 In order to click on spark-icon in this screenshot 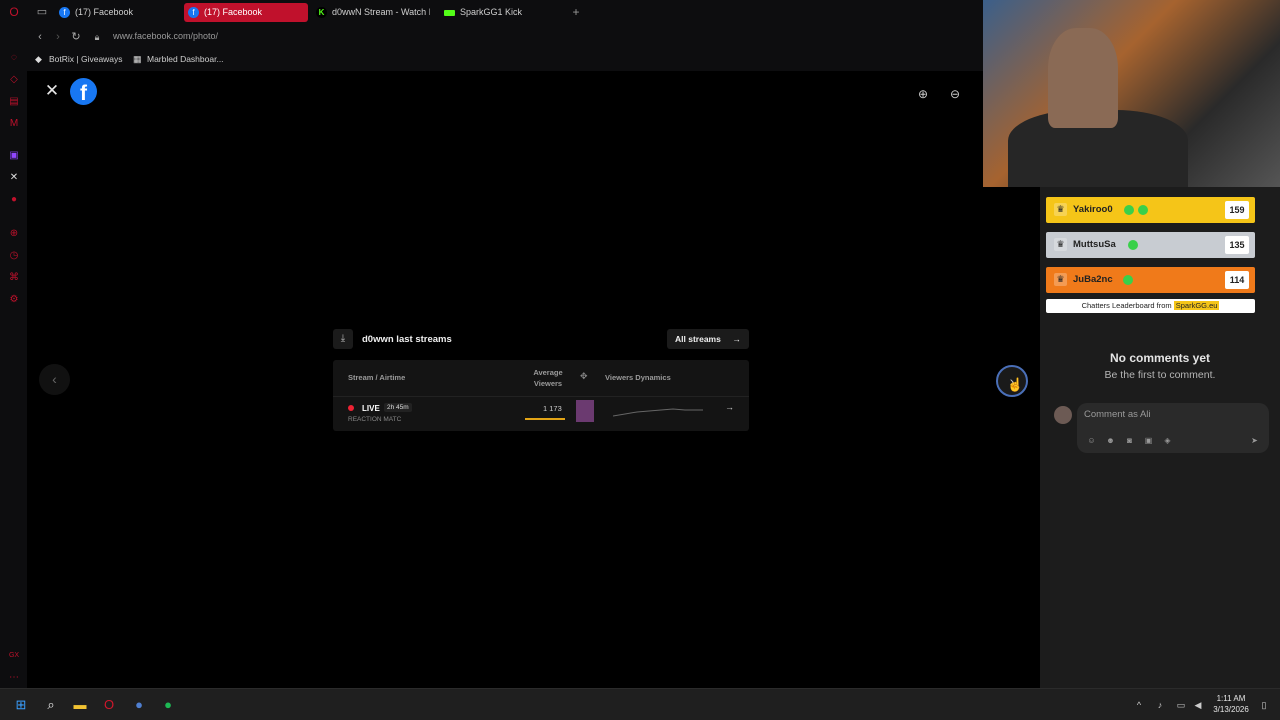, I will do `click(449, 13)`.